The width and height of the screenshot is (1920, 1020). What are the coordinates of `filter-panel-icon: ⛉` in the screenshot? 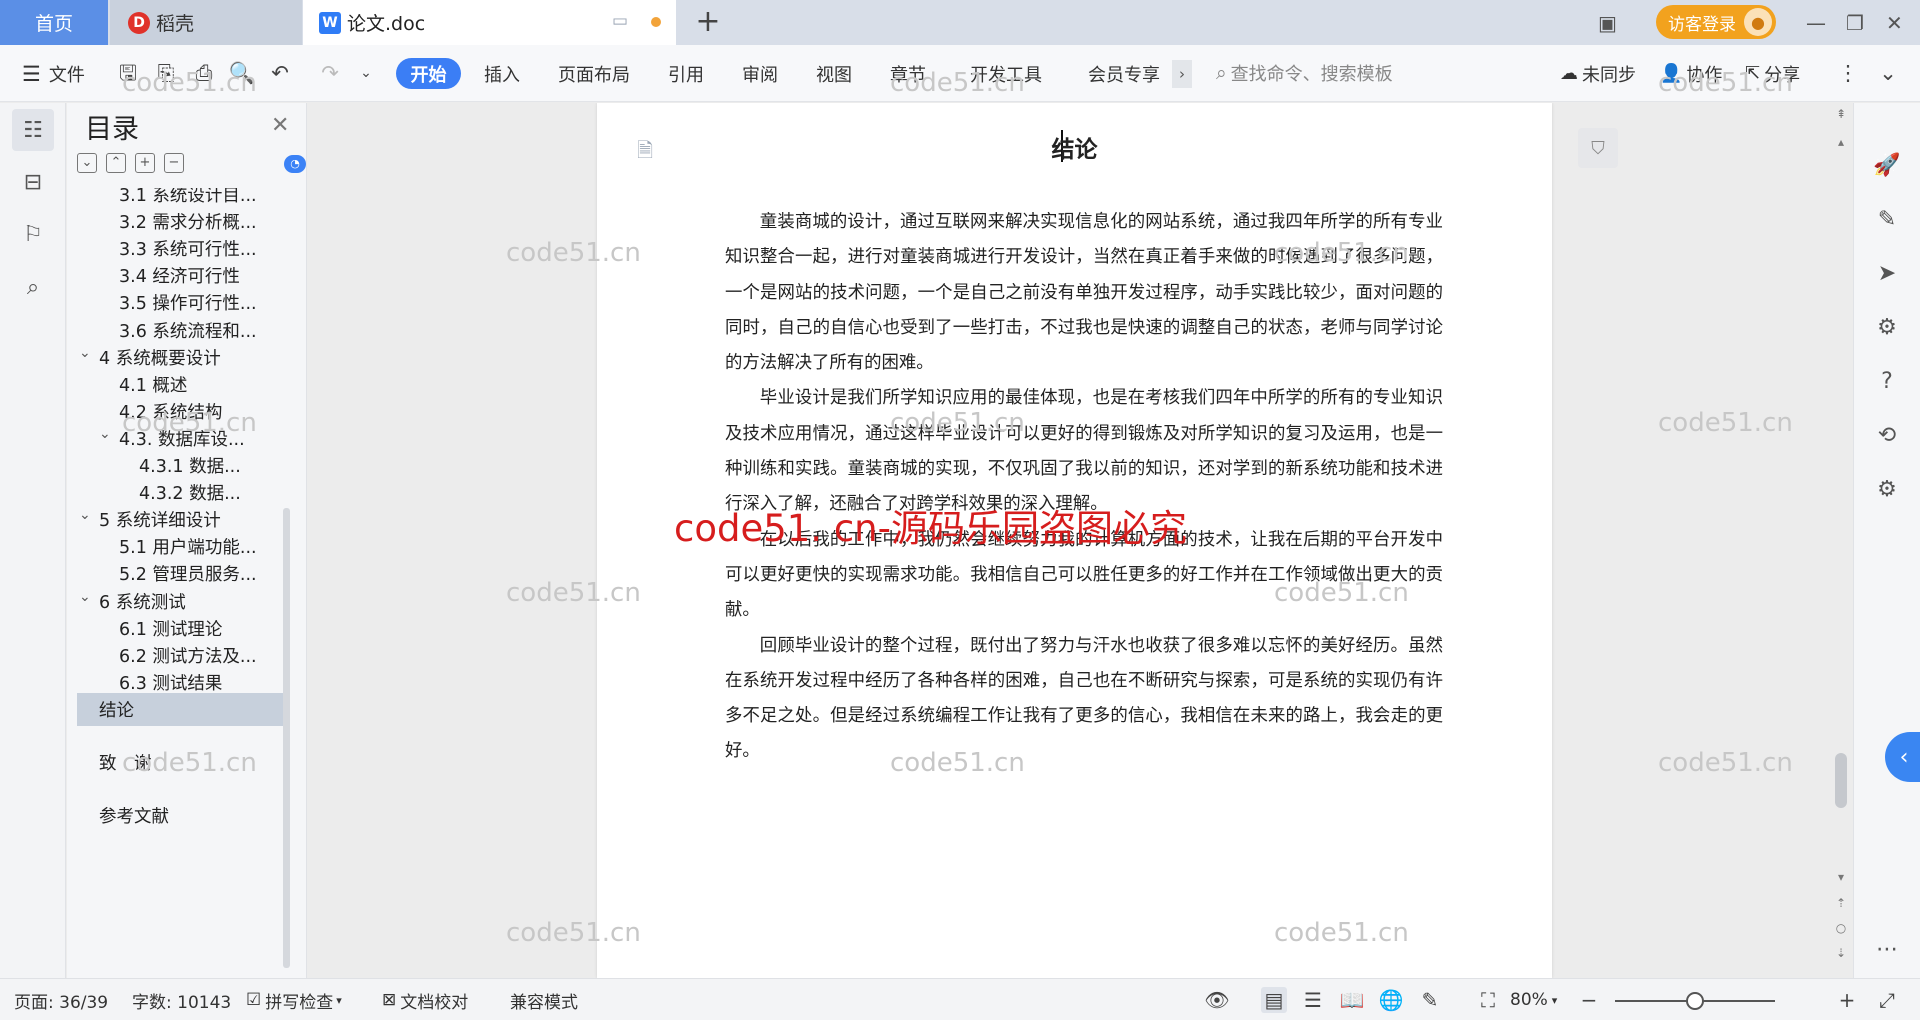 It's located at (1598, 148).